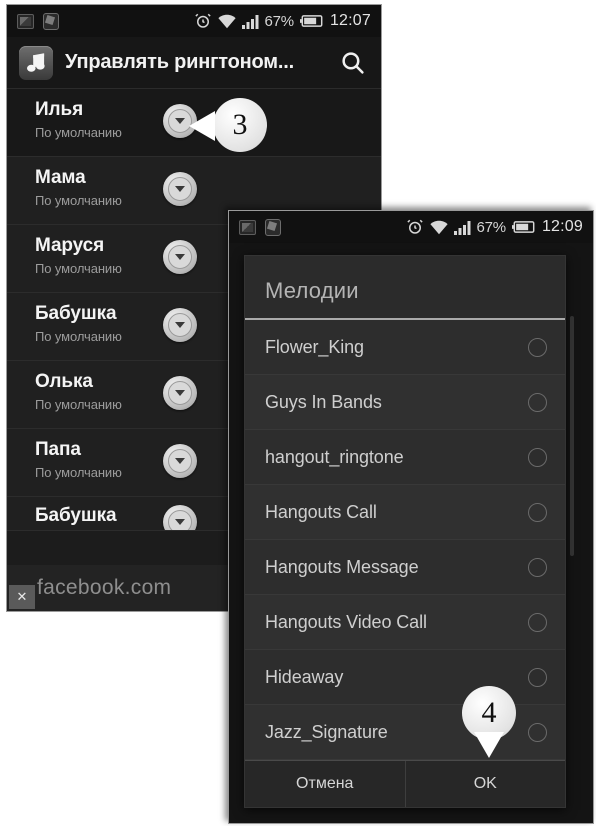 The height and width of the screenshot is (826, 596). I want to click on ringtone-name: hangout_ringtone, so click(334, 456).